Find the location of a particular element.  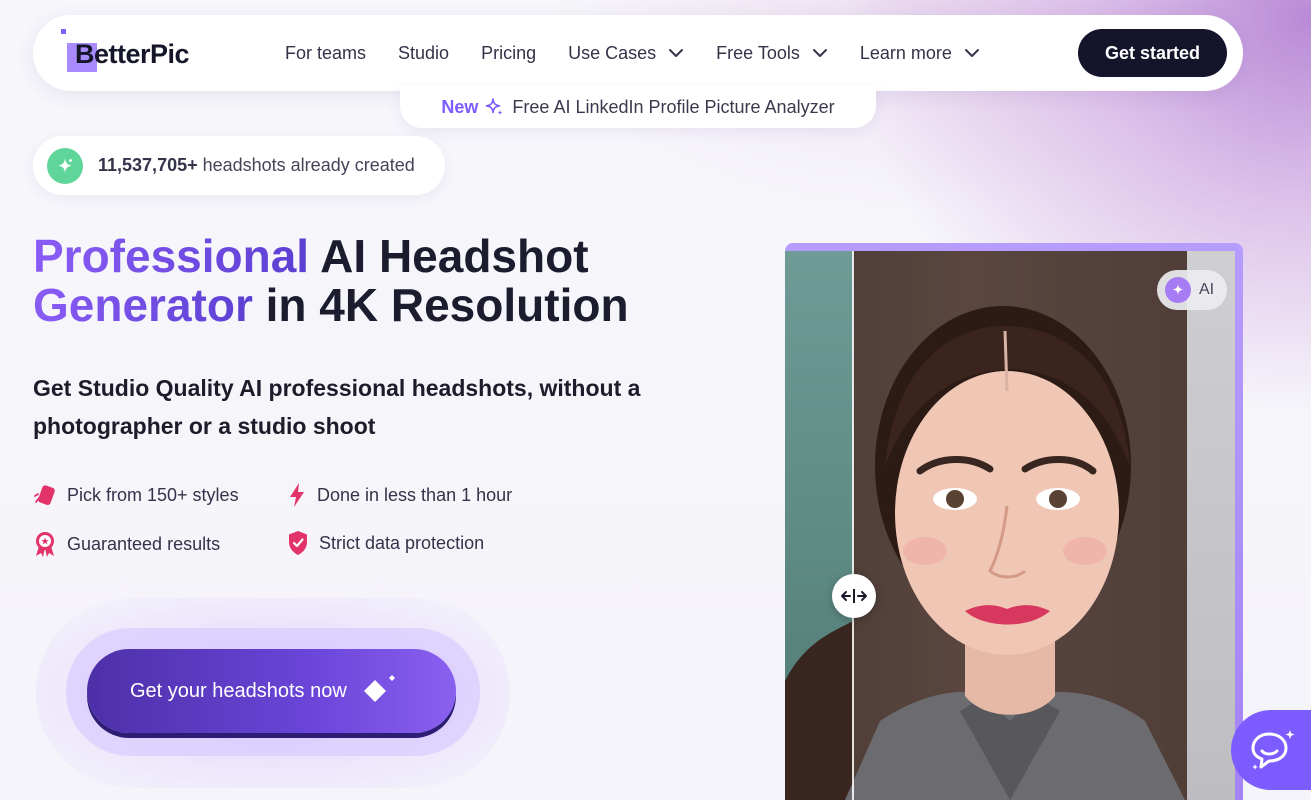

get-headshots-button: Get your headshots now is located at coordinates (271, 691).